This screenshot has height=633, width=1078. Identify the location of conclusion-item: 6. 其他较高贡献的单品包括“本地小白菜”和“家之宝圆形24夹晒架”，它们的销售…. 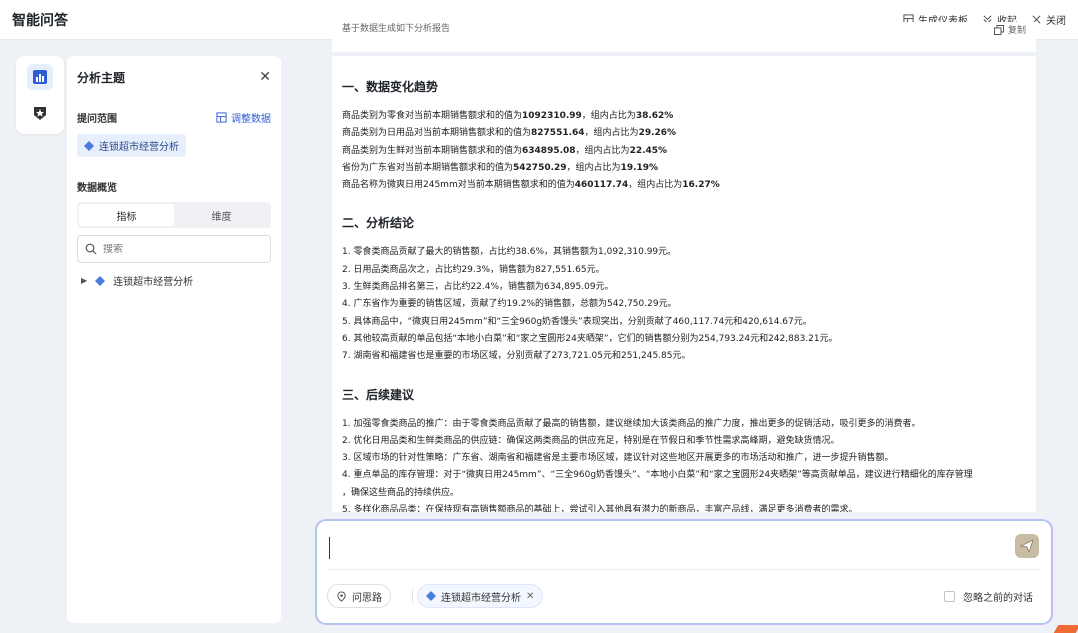
(590, 338).